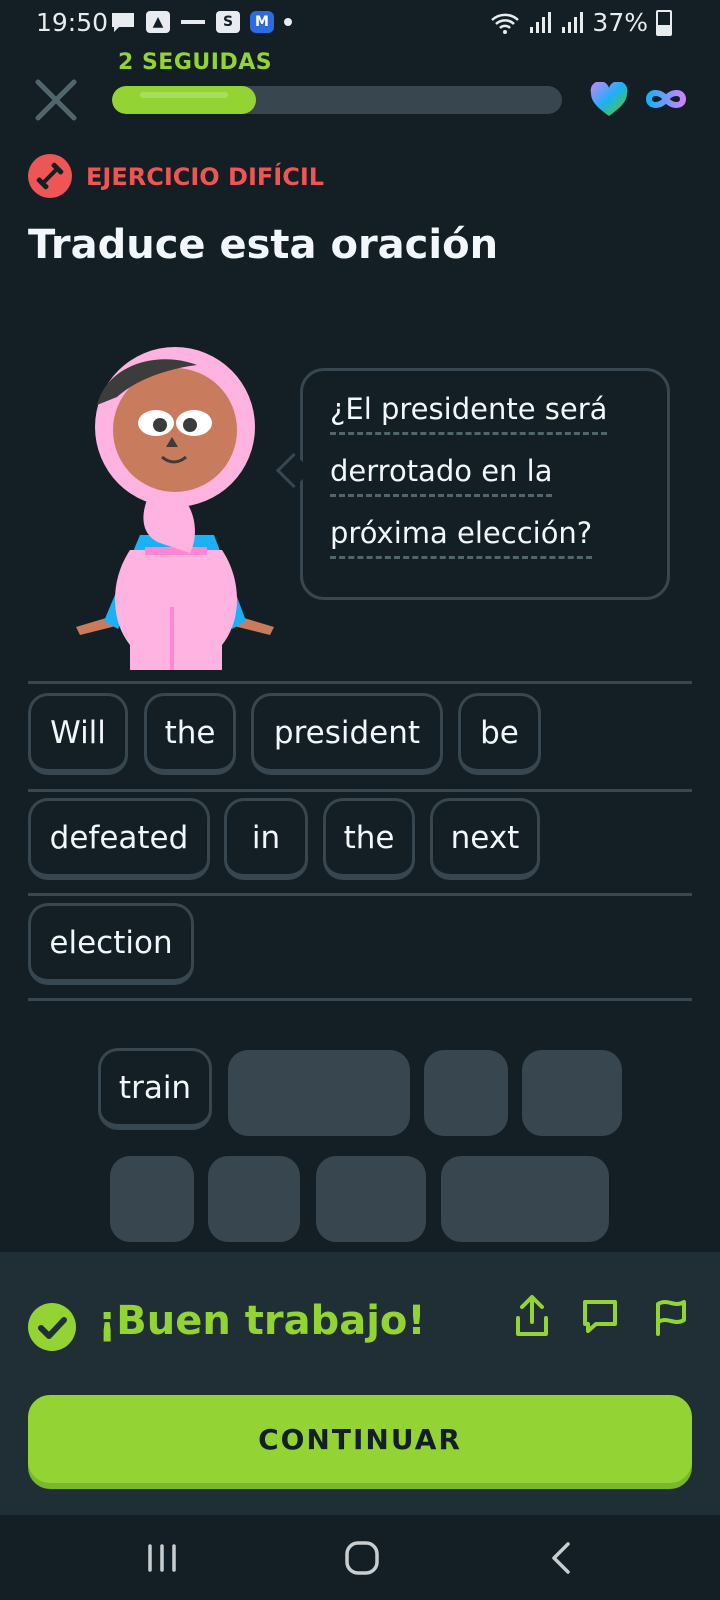  I want to click on feedback-message: ¡Buen trabajo!, so click(262, 1321).